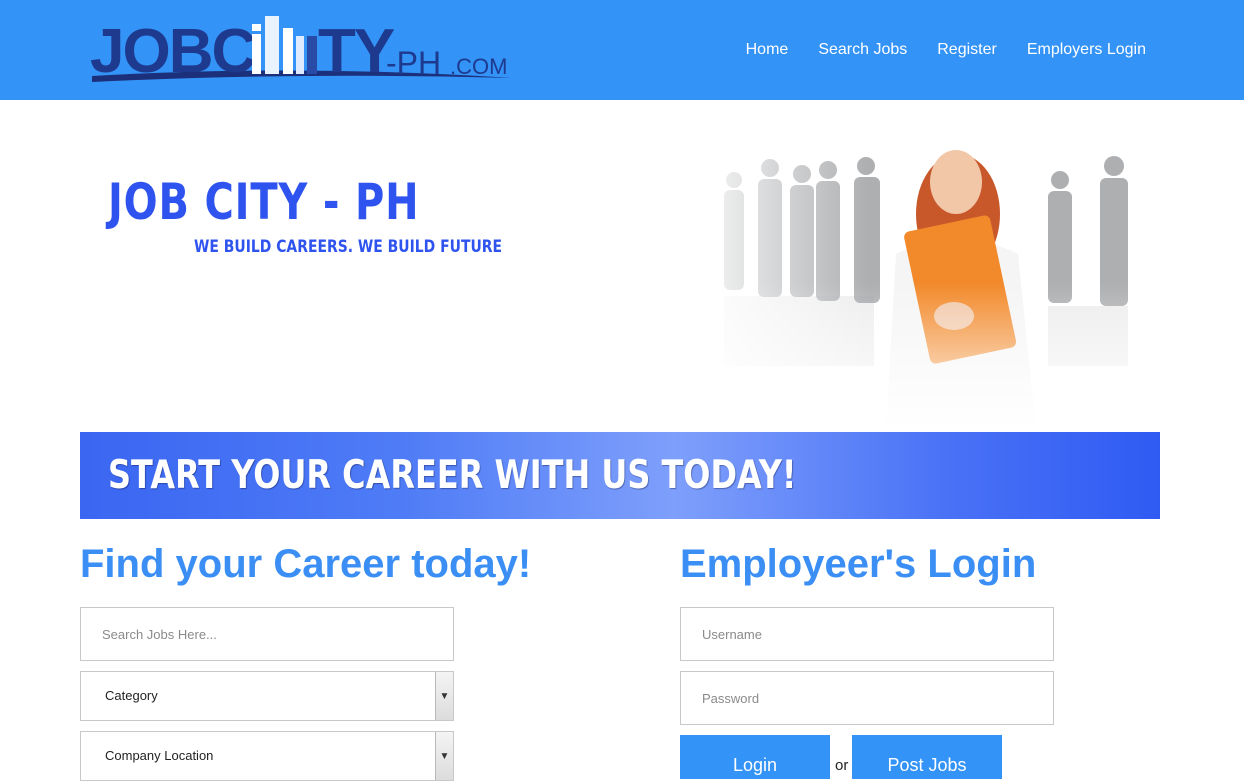 This screenshot has width=1244, height=781. Describe the element at coordinates (862, 50) in the screenshot. I see `nav-search-jobs-link: Search Jobs` at that location.